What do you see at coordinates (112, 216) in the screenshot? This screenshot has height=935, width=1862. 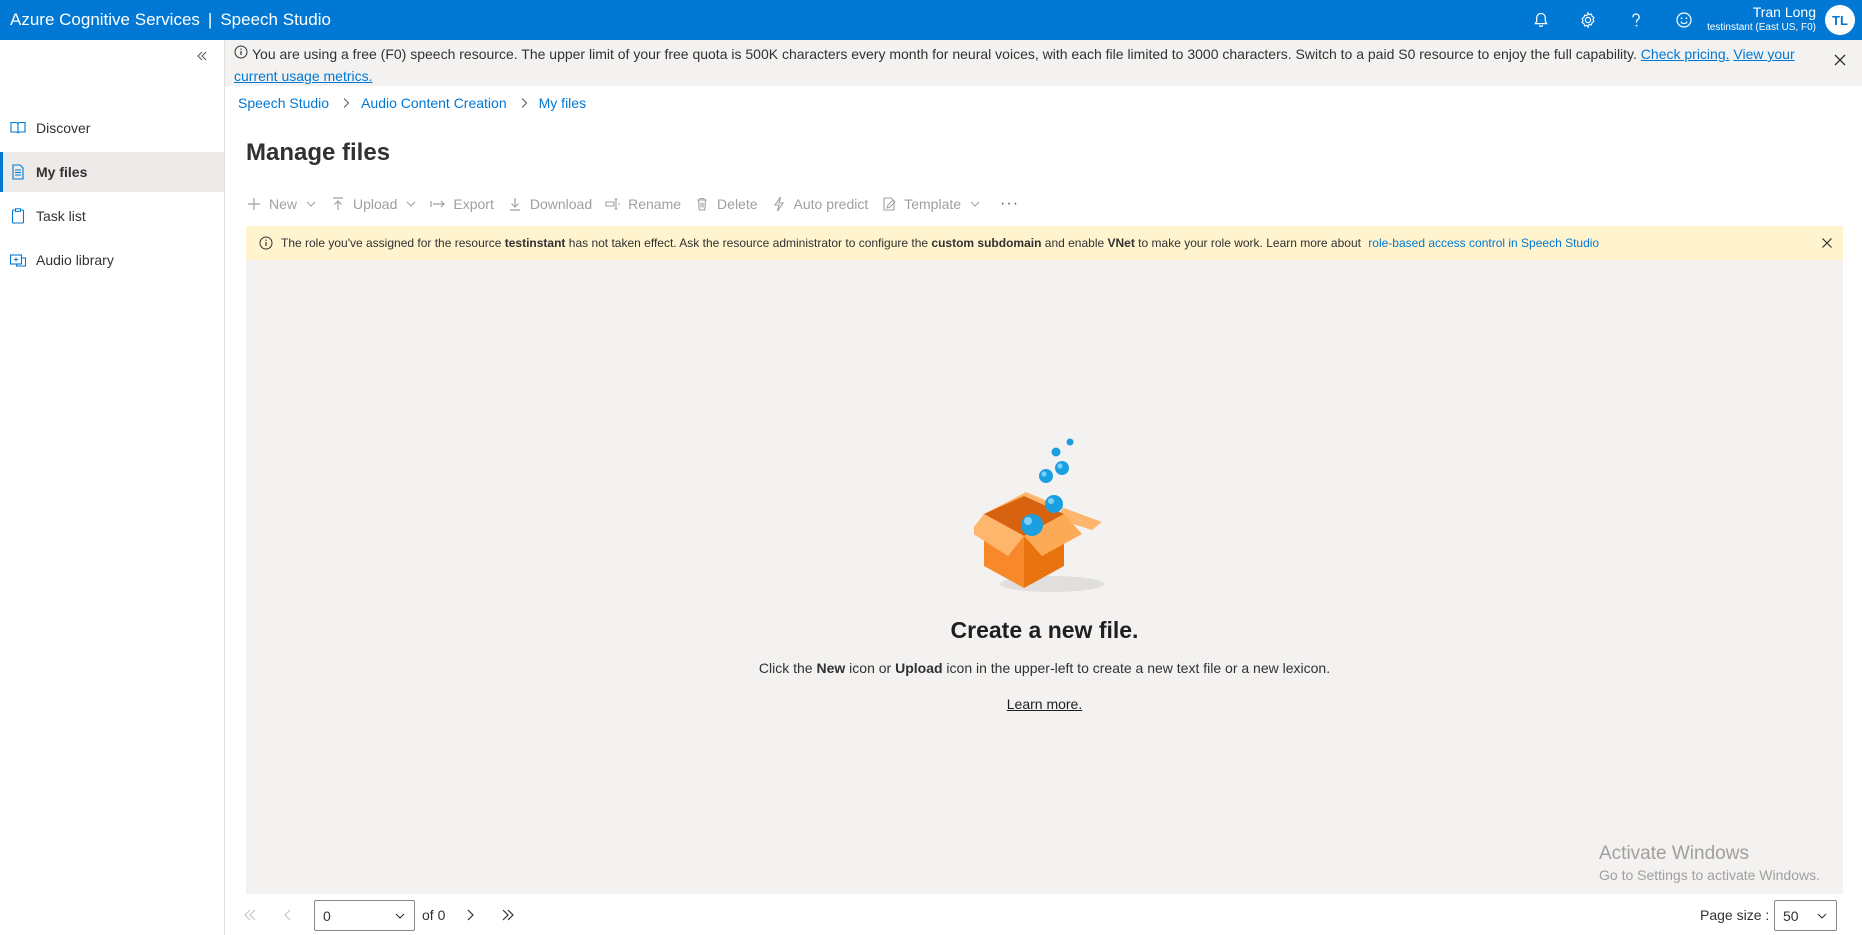 I see `sidebar-item-task-list: Task list` at bounding box center [112, 216].